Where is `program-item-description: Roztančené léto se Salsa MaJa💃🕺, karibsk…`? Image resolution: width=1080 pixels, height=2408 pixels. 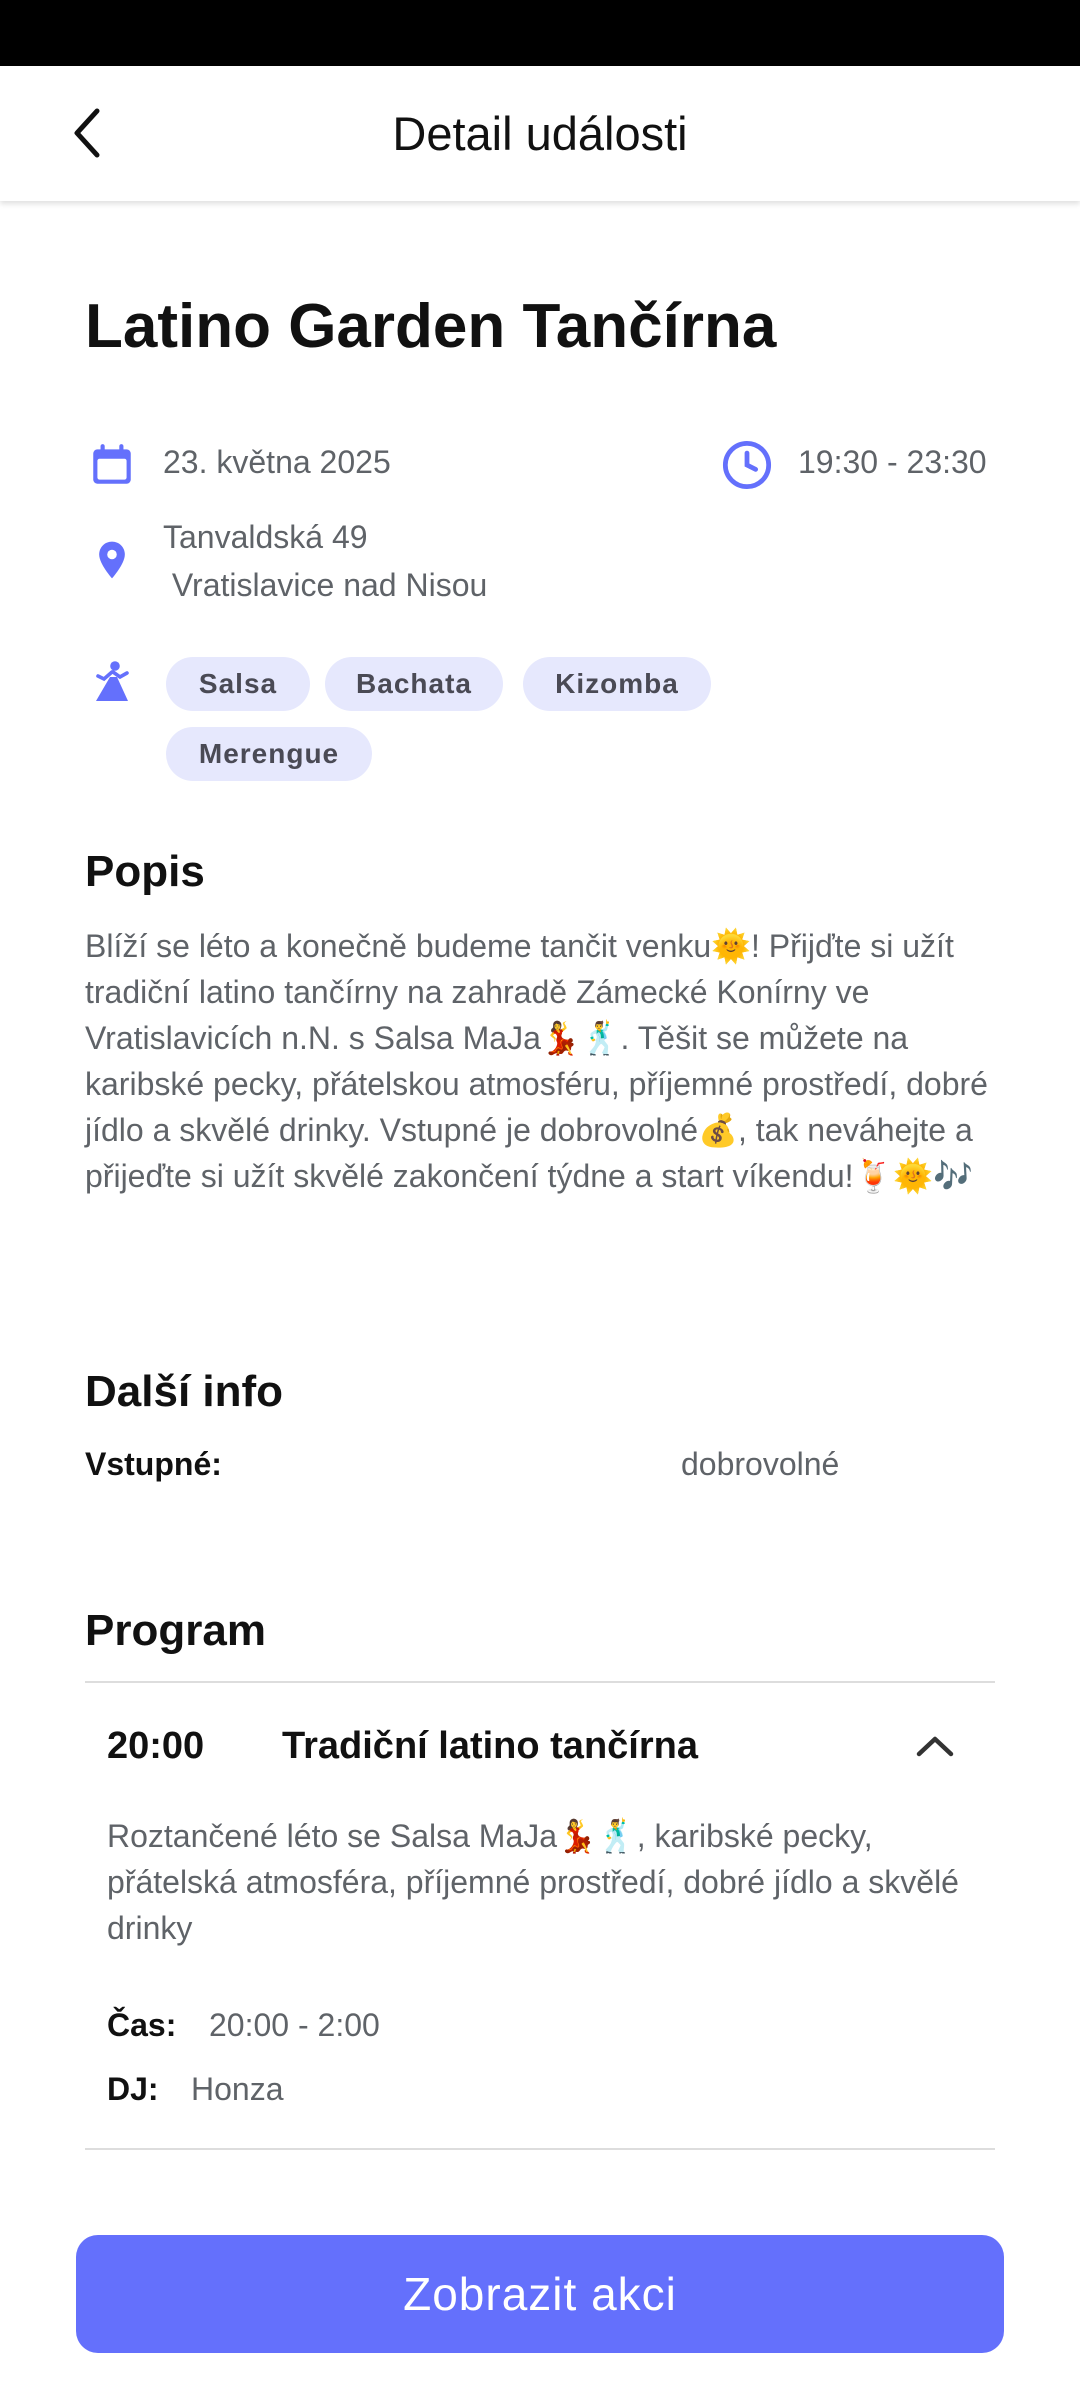
program-item-description: Roztančené léto se Salsa MaJa💃🕺, karibsk… is located at coordinates (533, 1882).